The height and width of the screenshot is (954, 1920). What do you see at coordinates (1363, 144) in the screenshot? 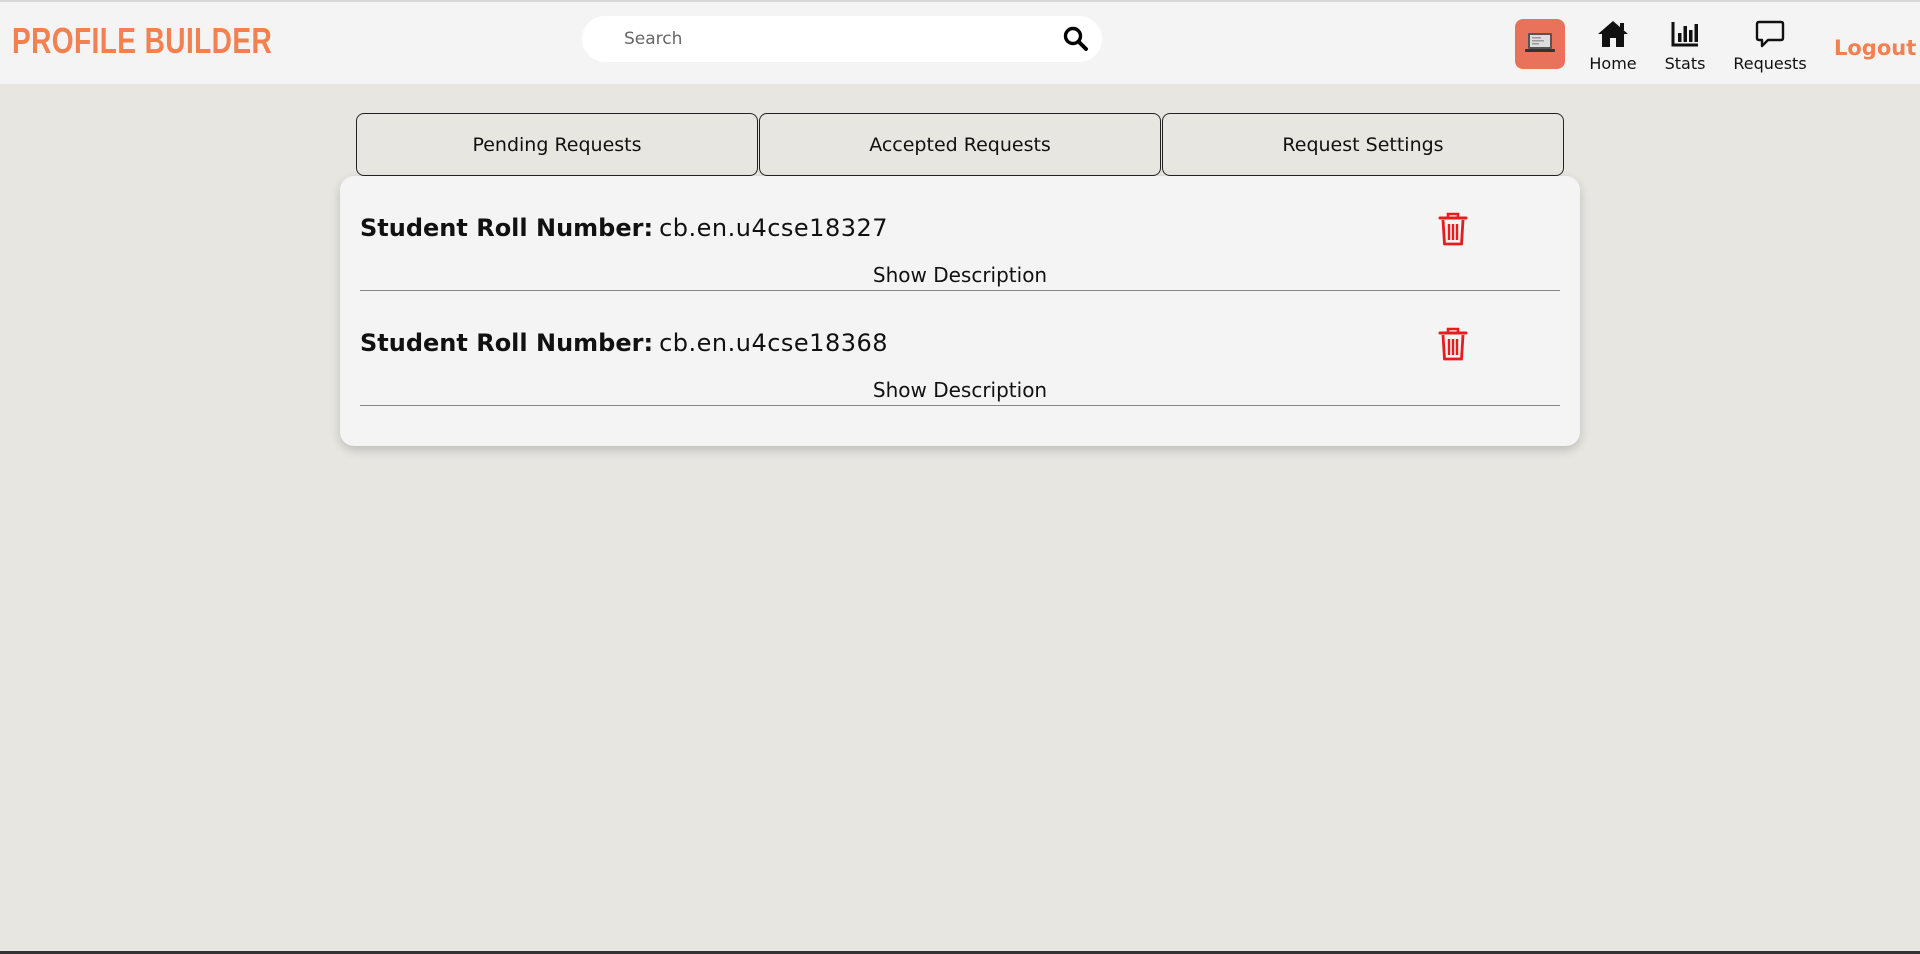
I see `tab-request-settings: Request Settings` at bounding box center [1363, 144].